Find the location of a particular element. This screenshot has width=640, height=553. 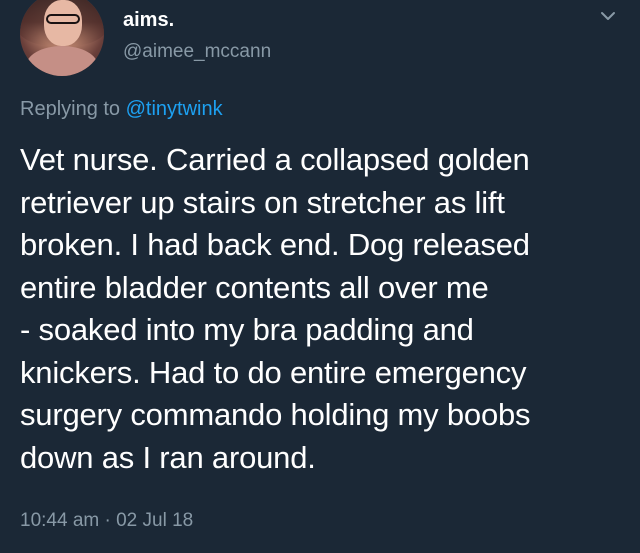

replying-to: Replying to @tinytwink is located at coordinates (121, 109).